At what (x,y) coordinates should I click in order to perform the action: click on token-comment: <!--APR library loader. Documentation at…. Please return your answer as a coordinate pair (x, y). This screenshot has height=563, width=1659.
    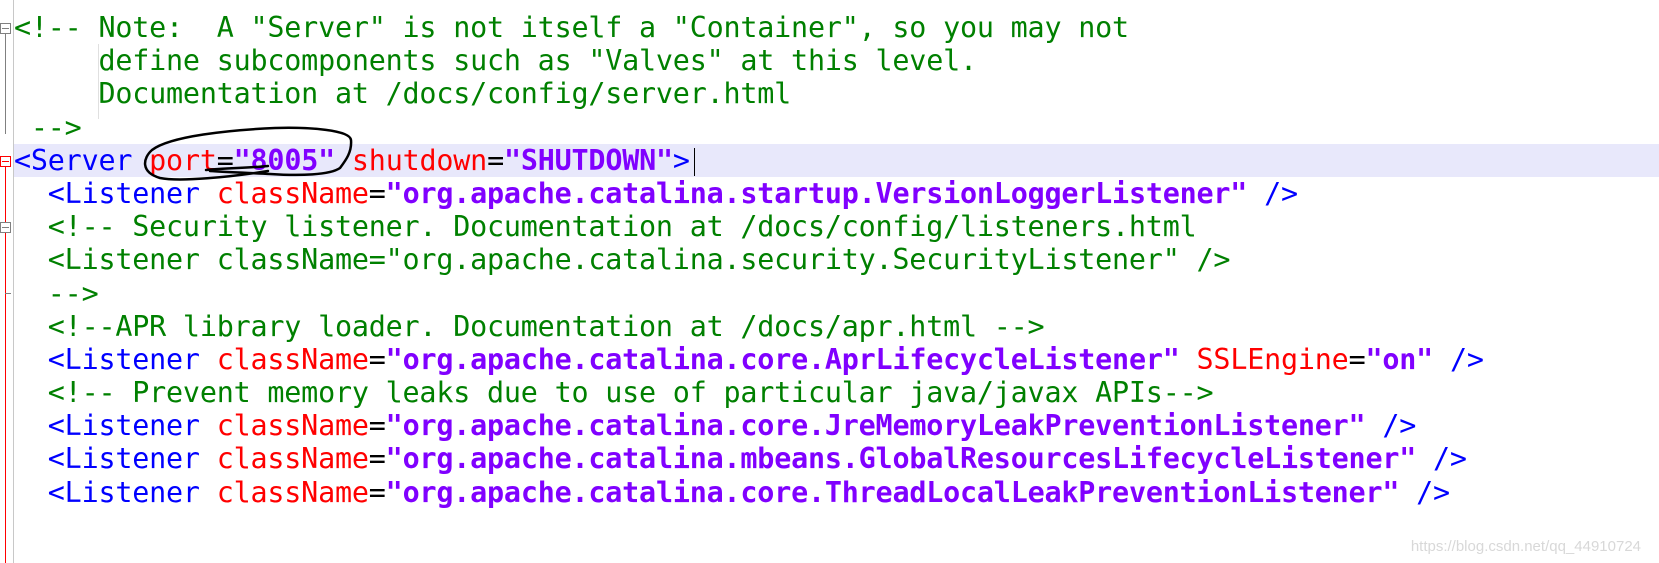
    Looking at the image, I should click on (529, 326).